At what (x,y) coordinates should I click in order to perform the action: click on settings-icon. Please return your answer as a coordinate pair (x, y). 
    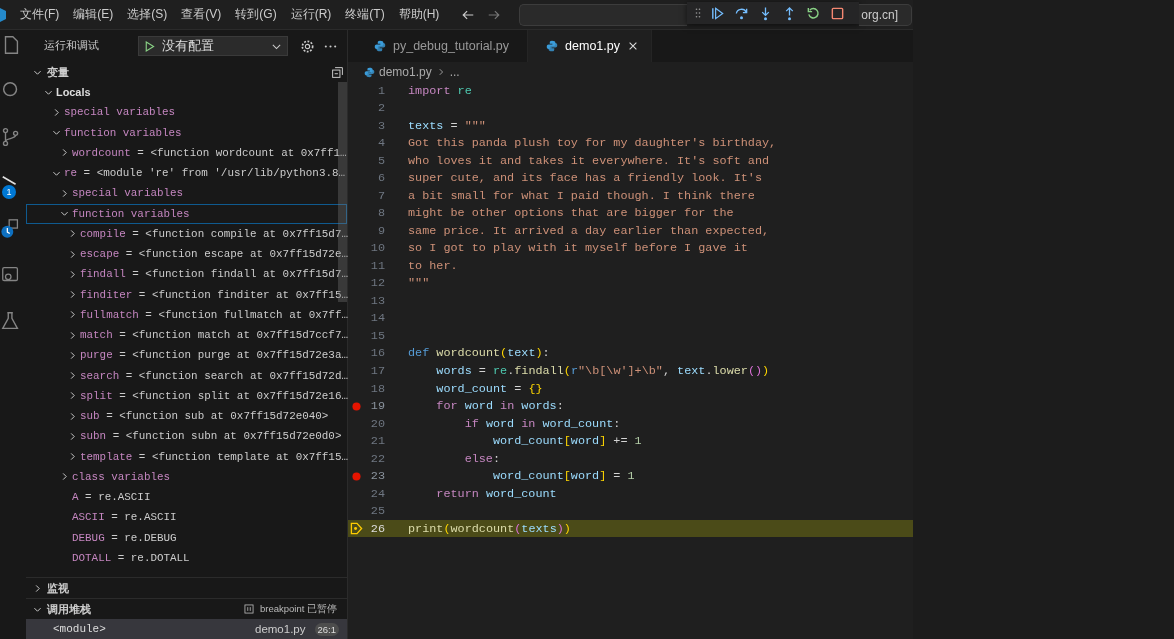
    Looking at the image, I should click on (307, 46).